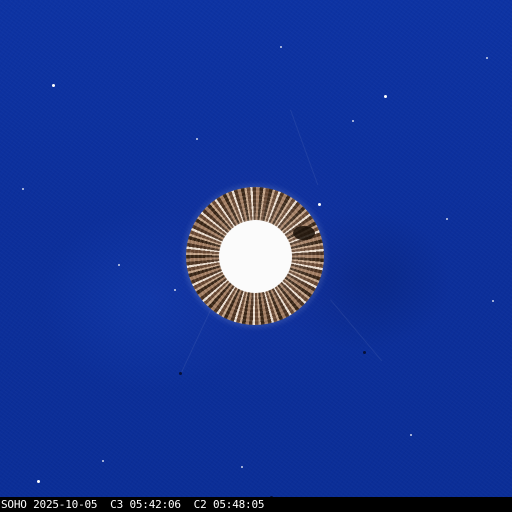 Image resolution: width=512 pixels, height=512 pixels. Describe the element at coordinates (133, 504) in the screenshot. I see `image-caption: SOHO 2025-10-05 C3 05:42:06 C2 05:48:05` at that location.